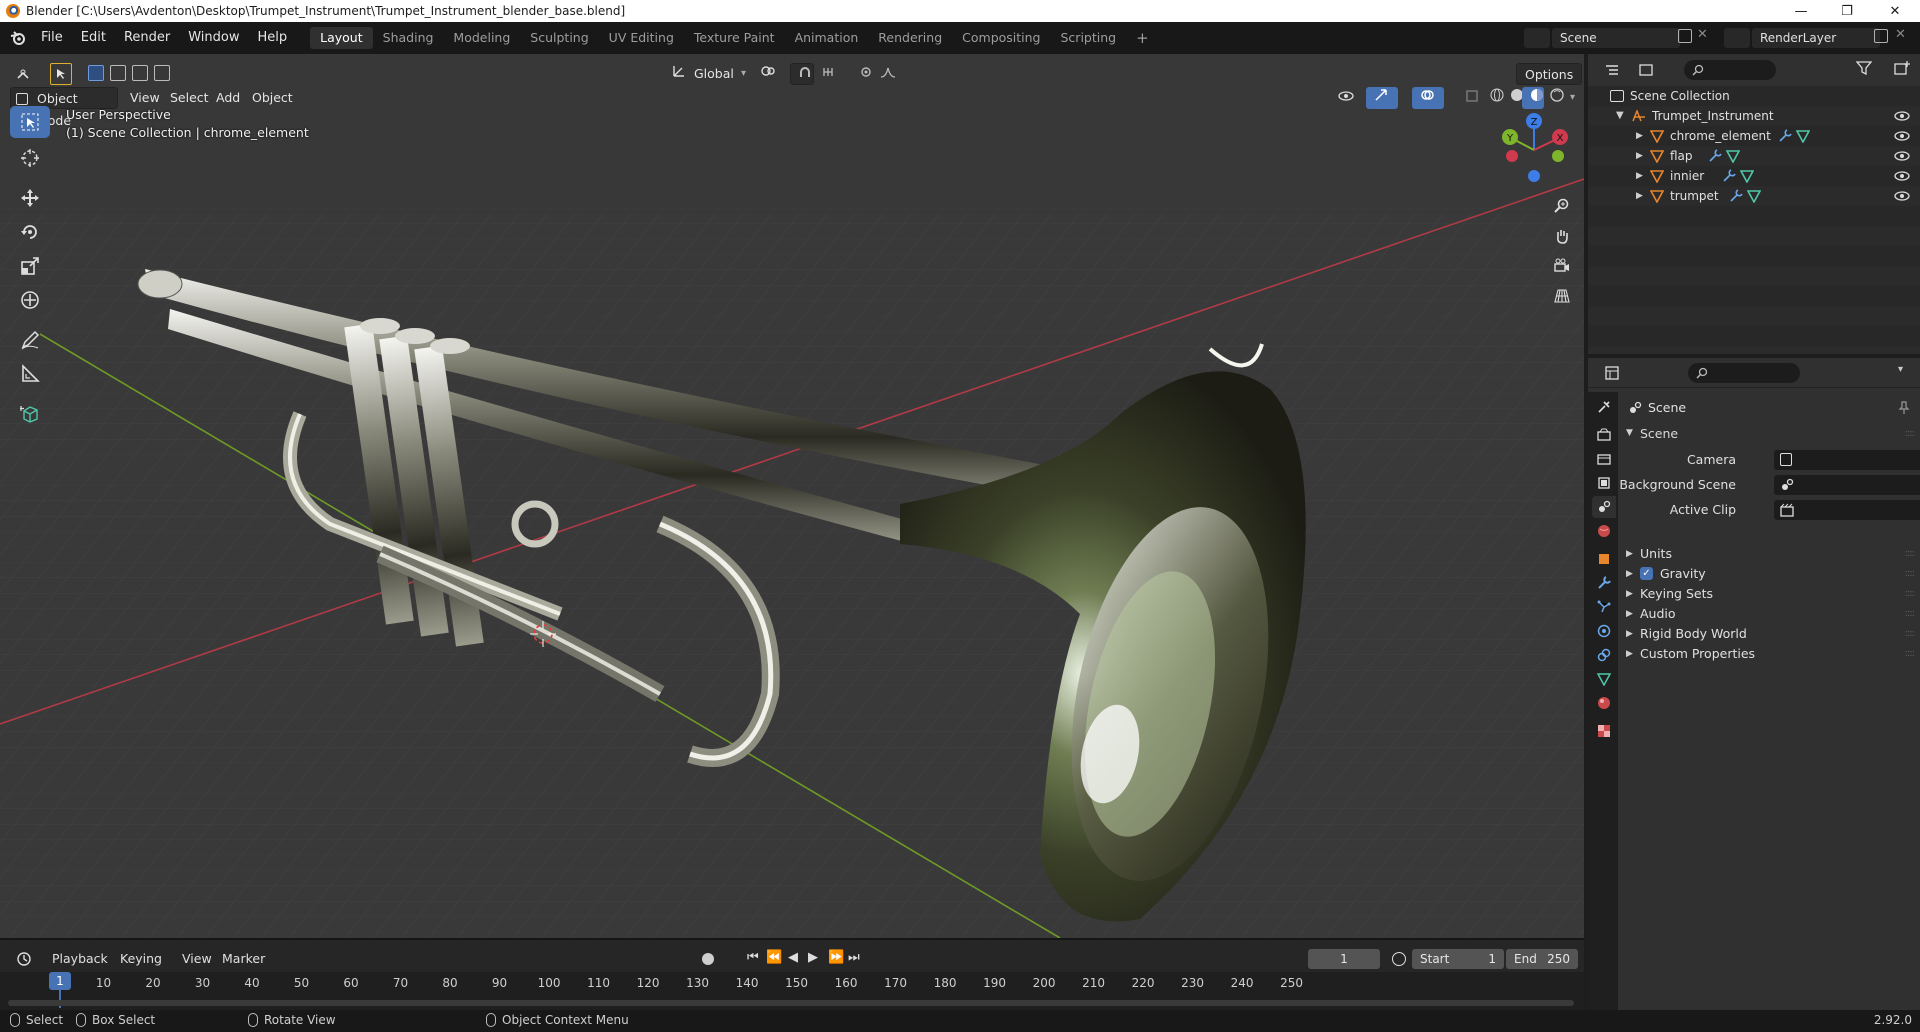 The width and height of the screenshot is (1920, 1032). Describe the element at coordinates (1562, 296) in the screenshot. I see `perspective-toggle-icon` at that location.